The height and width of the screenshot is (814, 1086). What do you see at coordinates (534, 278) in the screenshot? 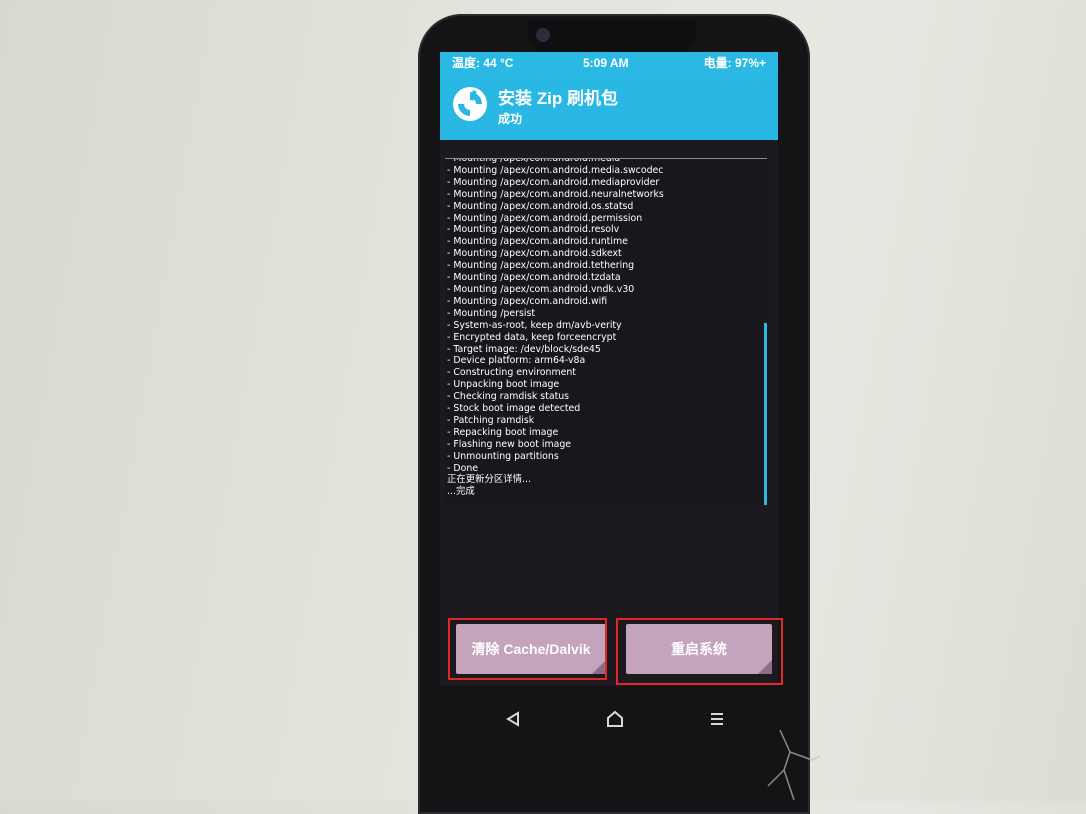
I see `console-line: - Mounting /apex/com.android.tzdata` at bounding box center [534, 278].